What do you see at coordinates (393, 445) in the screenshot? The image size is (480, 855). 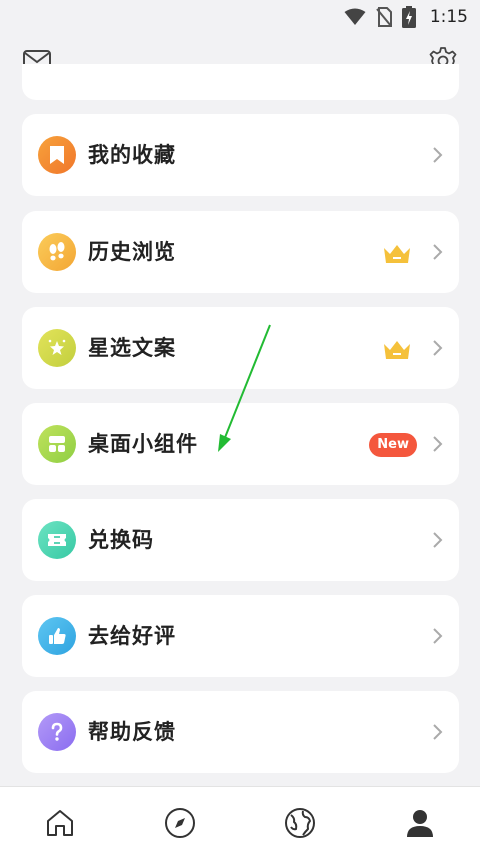 I see `new-badge: New` at bounding box center [393, 445].